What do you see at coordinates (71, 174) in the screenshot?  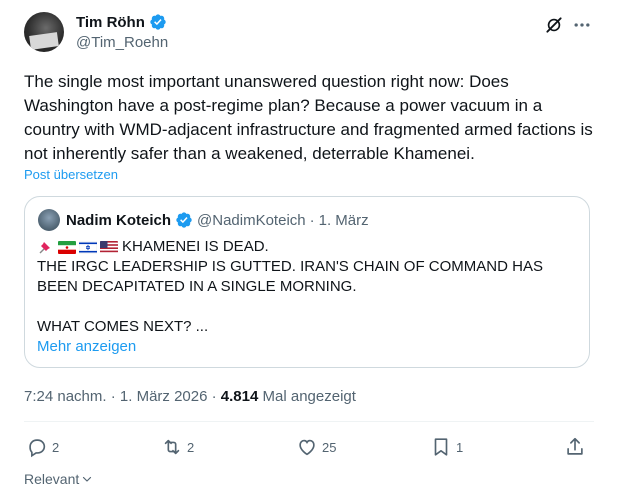 I see `translate-link: Post übersetzen` at bounding box center [71, 174].